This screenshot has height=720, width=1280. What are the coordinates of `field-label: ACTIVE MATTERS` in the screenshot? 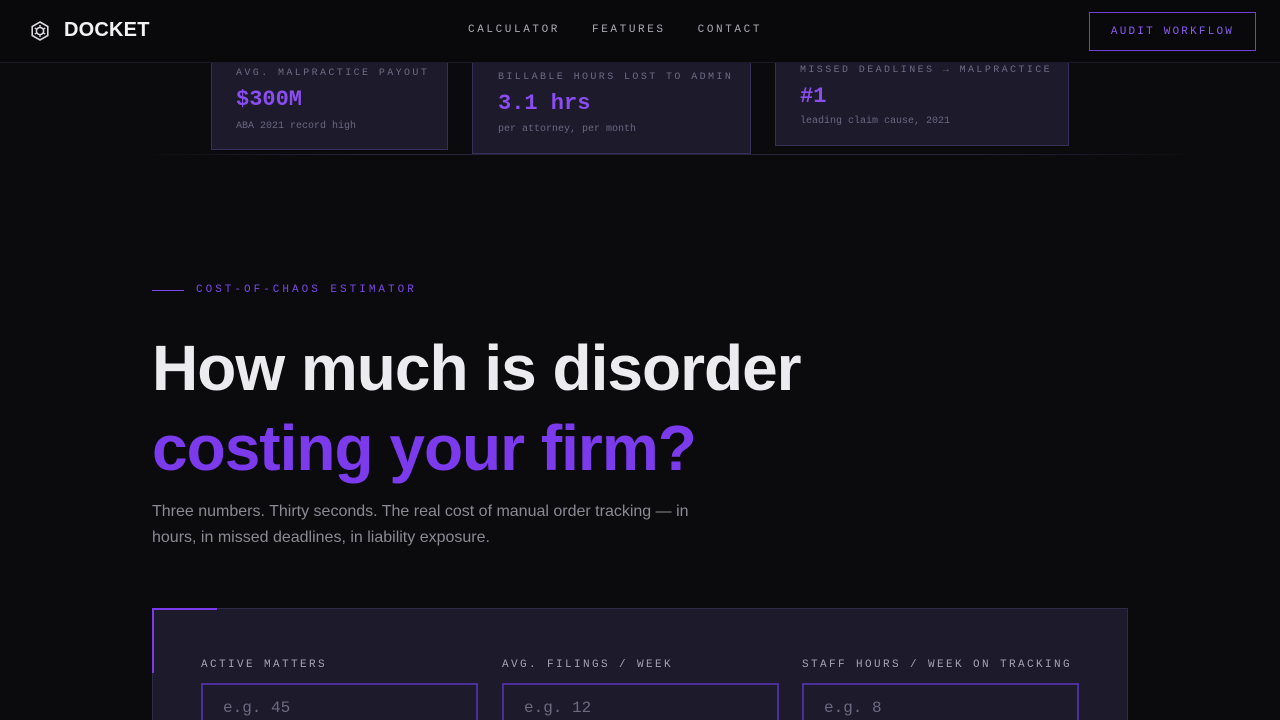 It's located at (264, 665).